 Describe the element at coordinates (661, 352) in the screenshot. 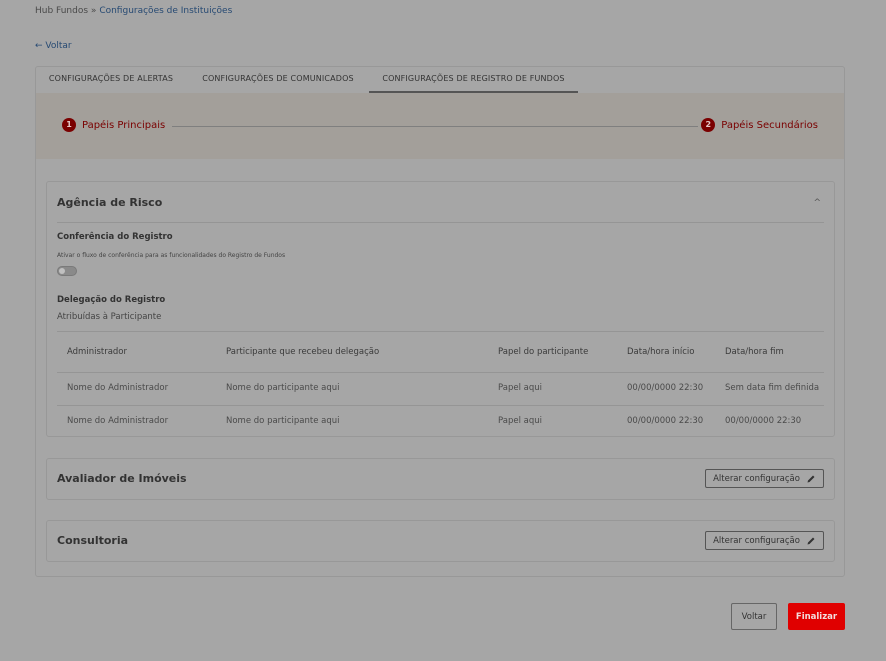

I see `col-header-inicio: Data/hora início` at that location.